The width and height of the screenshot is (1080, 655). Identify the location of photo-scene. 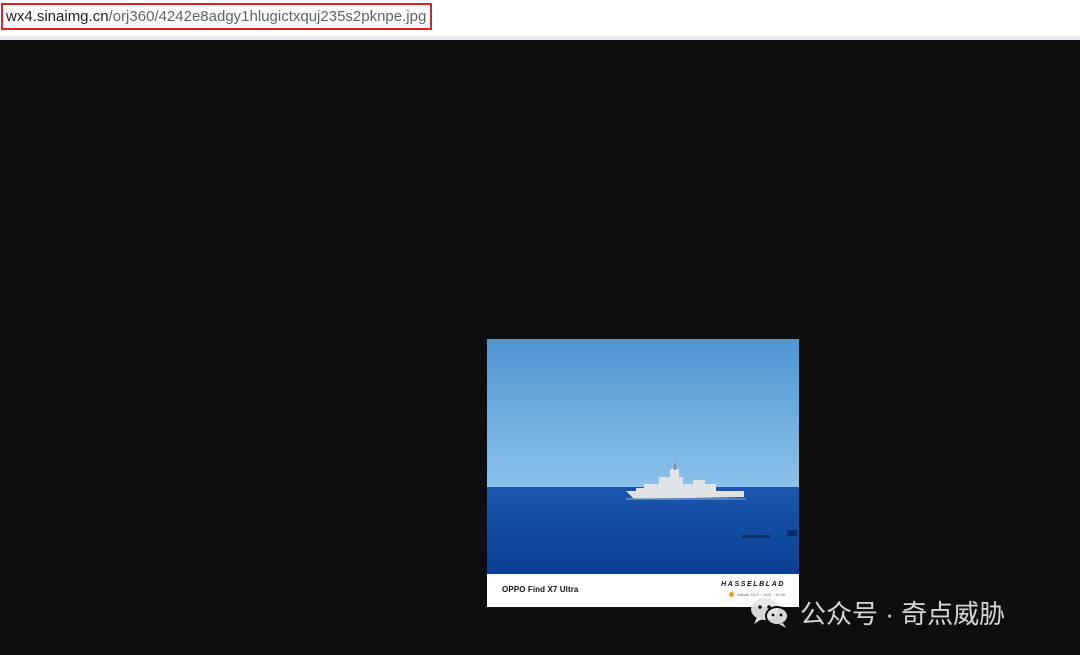
(643, 456).